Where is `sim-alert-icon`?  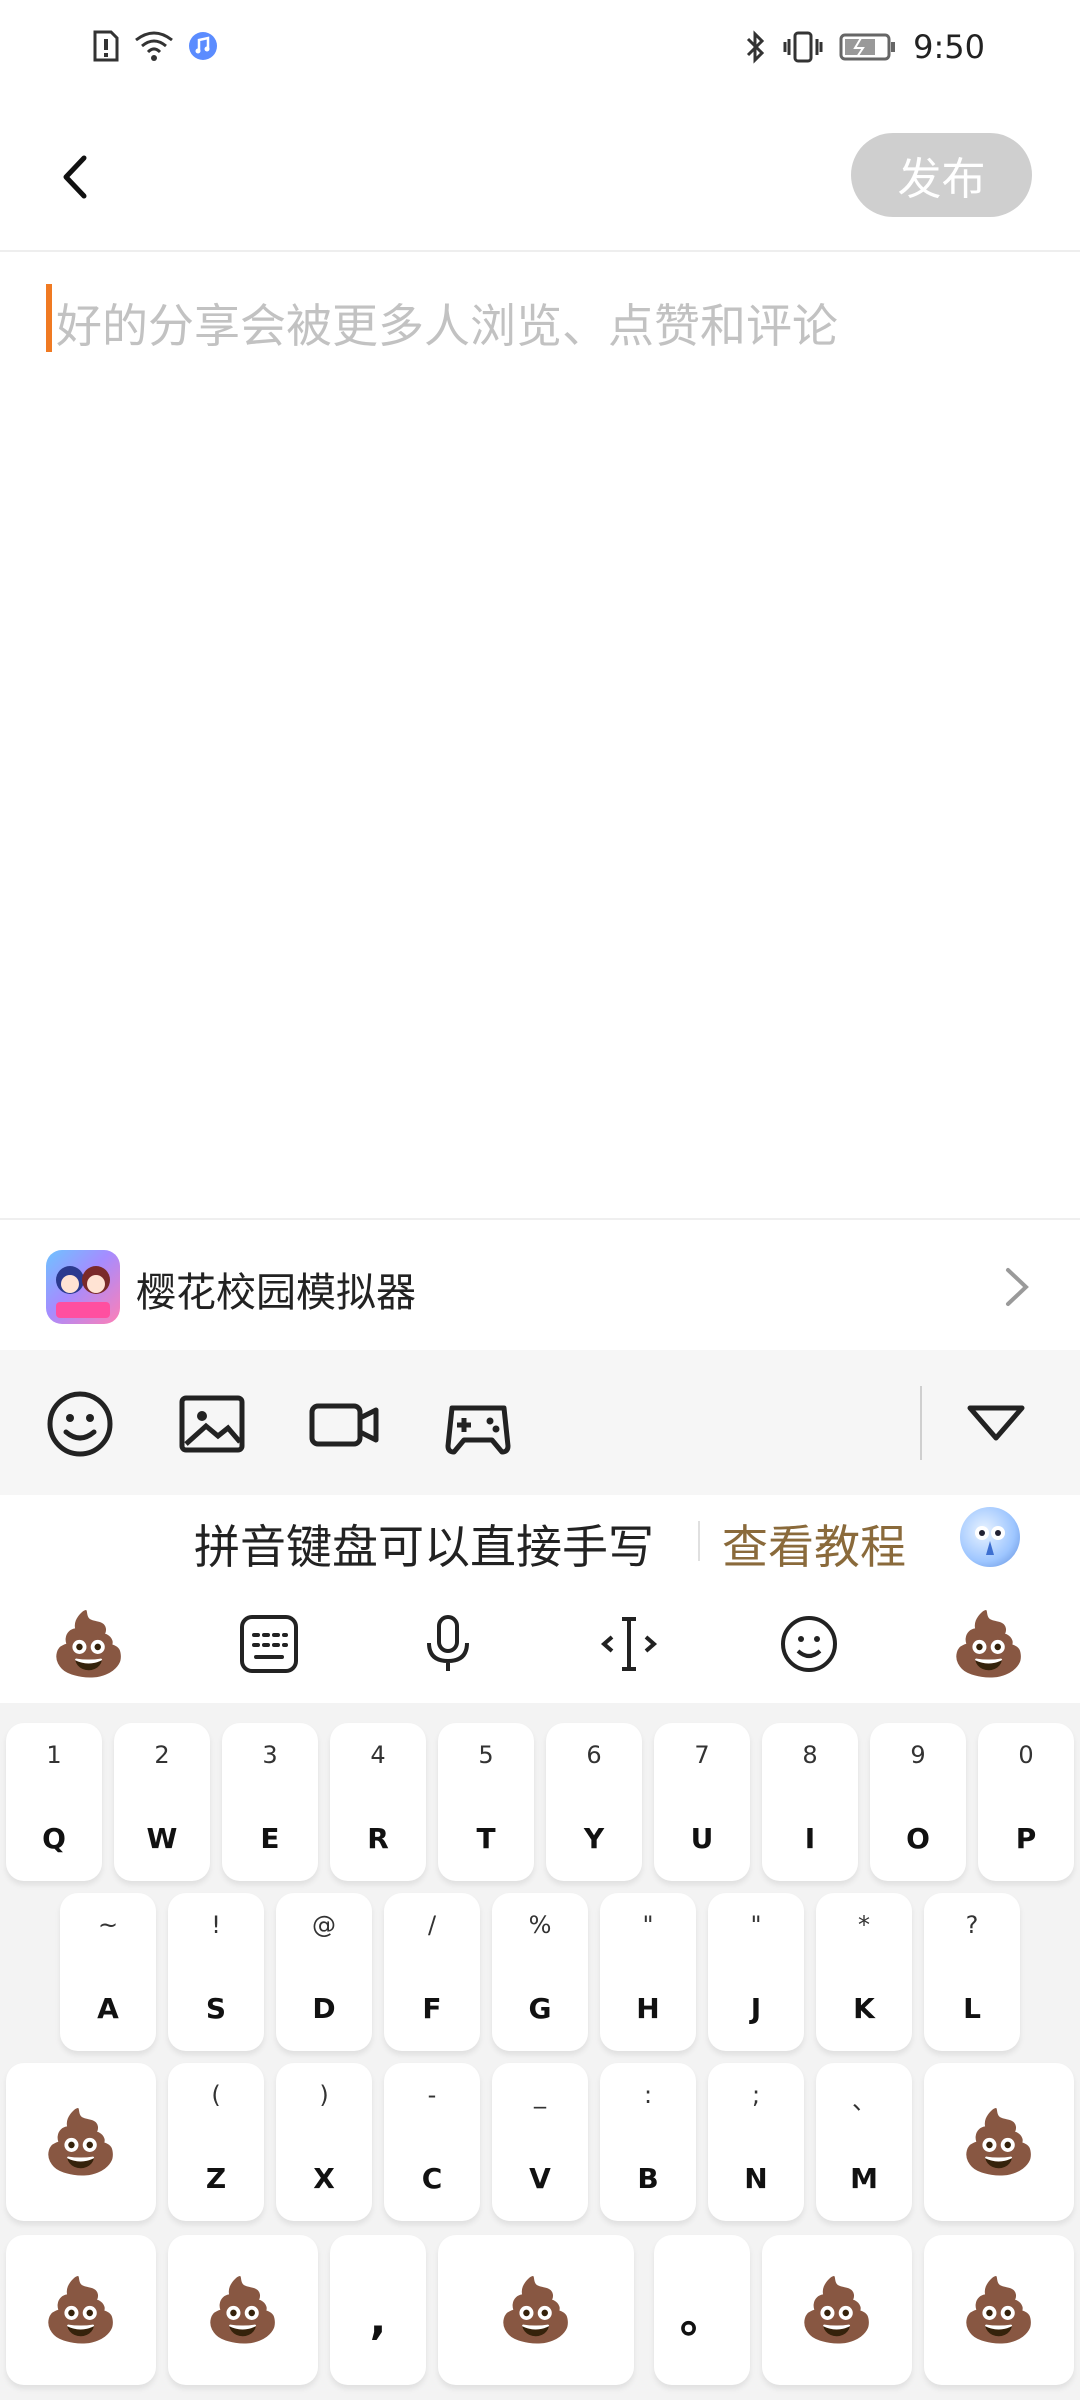 sim-alert-icon is located at coordinates (106, 46).